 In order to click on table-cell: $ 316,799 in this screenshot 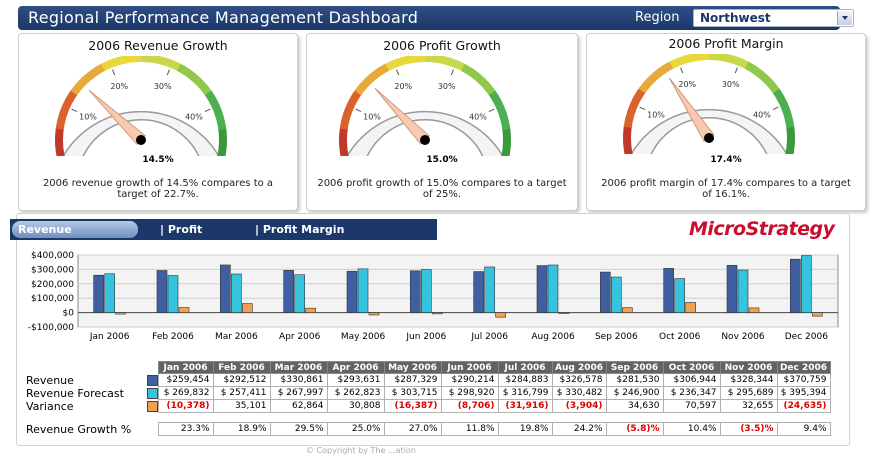, I will do `click(525, 393)`.